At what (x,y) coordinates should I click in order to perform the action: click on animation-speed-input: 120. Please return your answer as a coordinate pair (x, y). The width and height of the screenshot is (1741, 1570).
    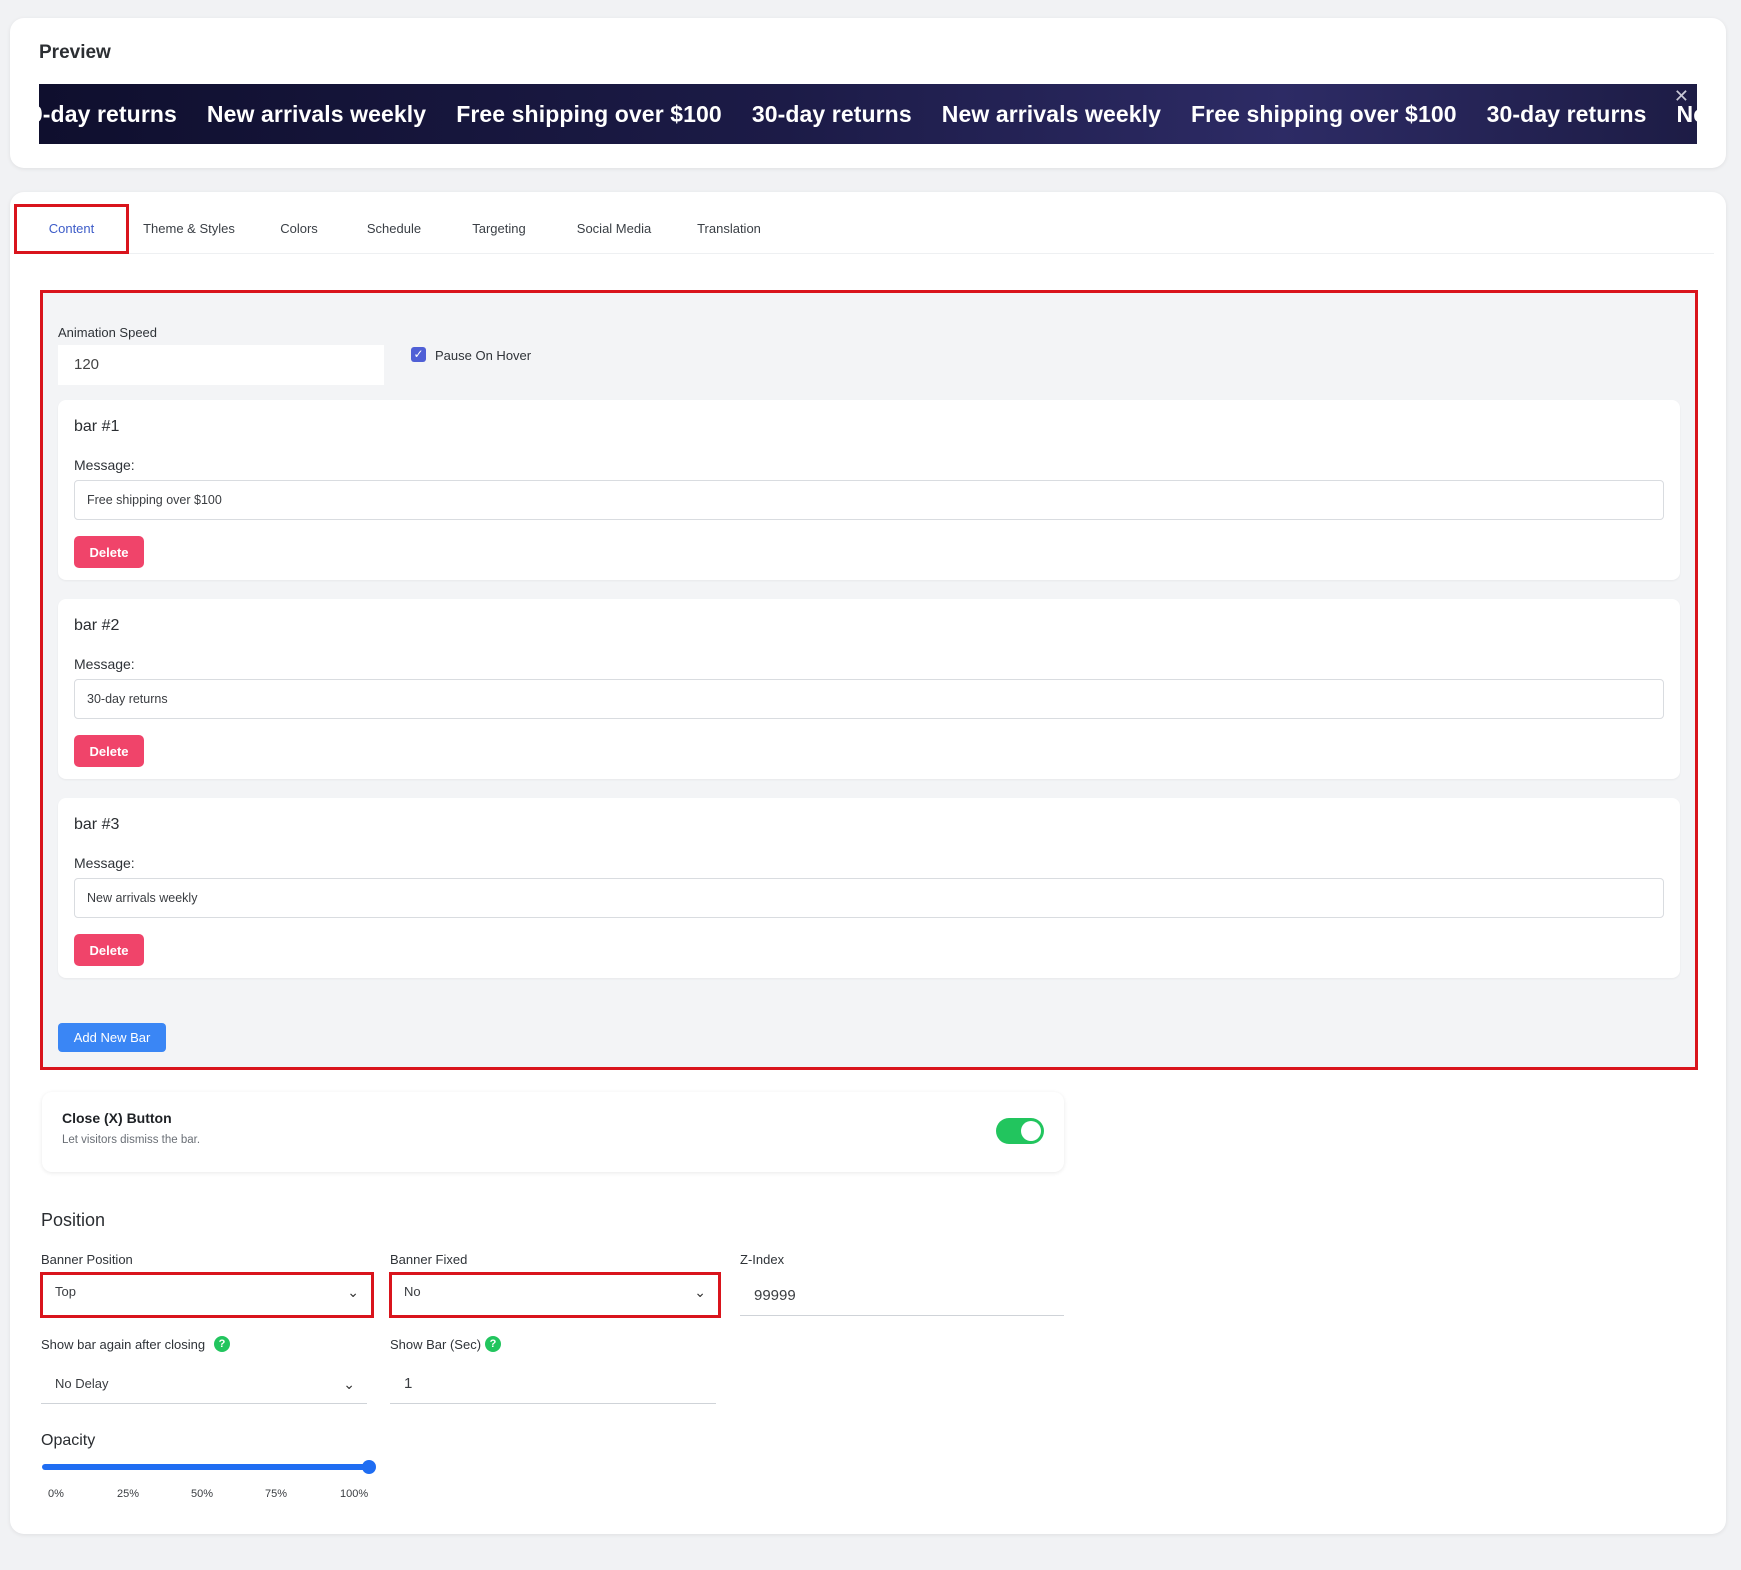
    Looking at the image, I should click on (221, 365).